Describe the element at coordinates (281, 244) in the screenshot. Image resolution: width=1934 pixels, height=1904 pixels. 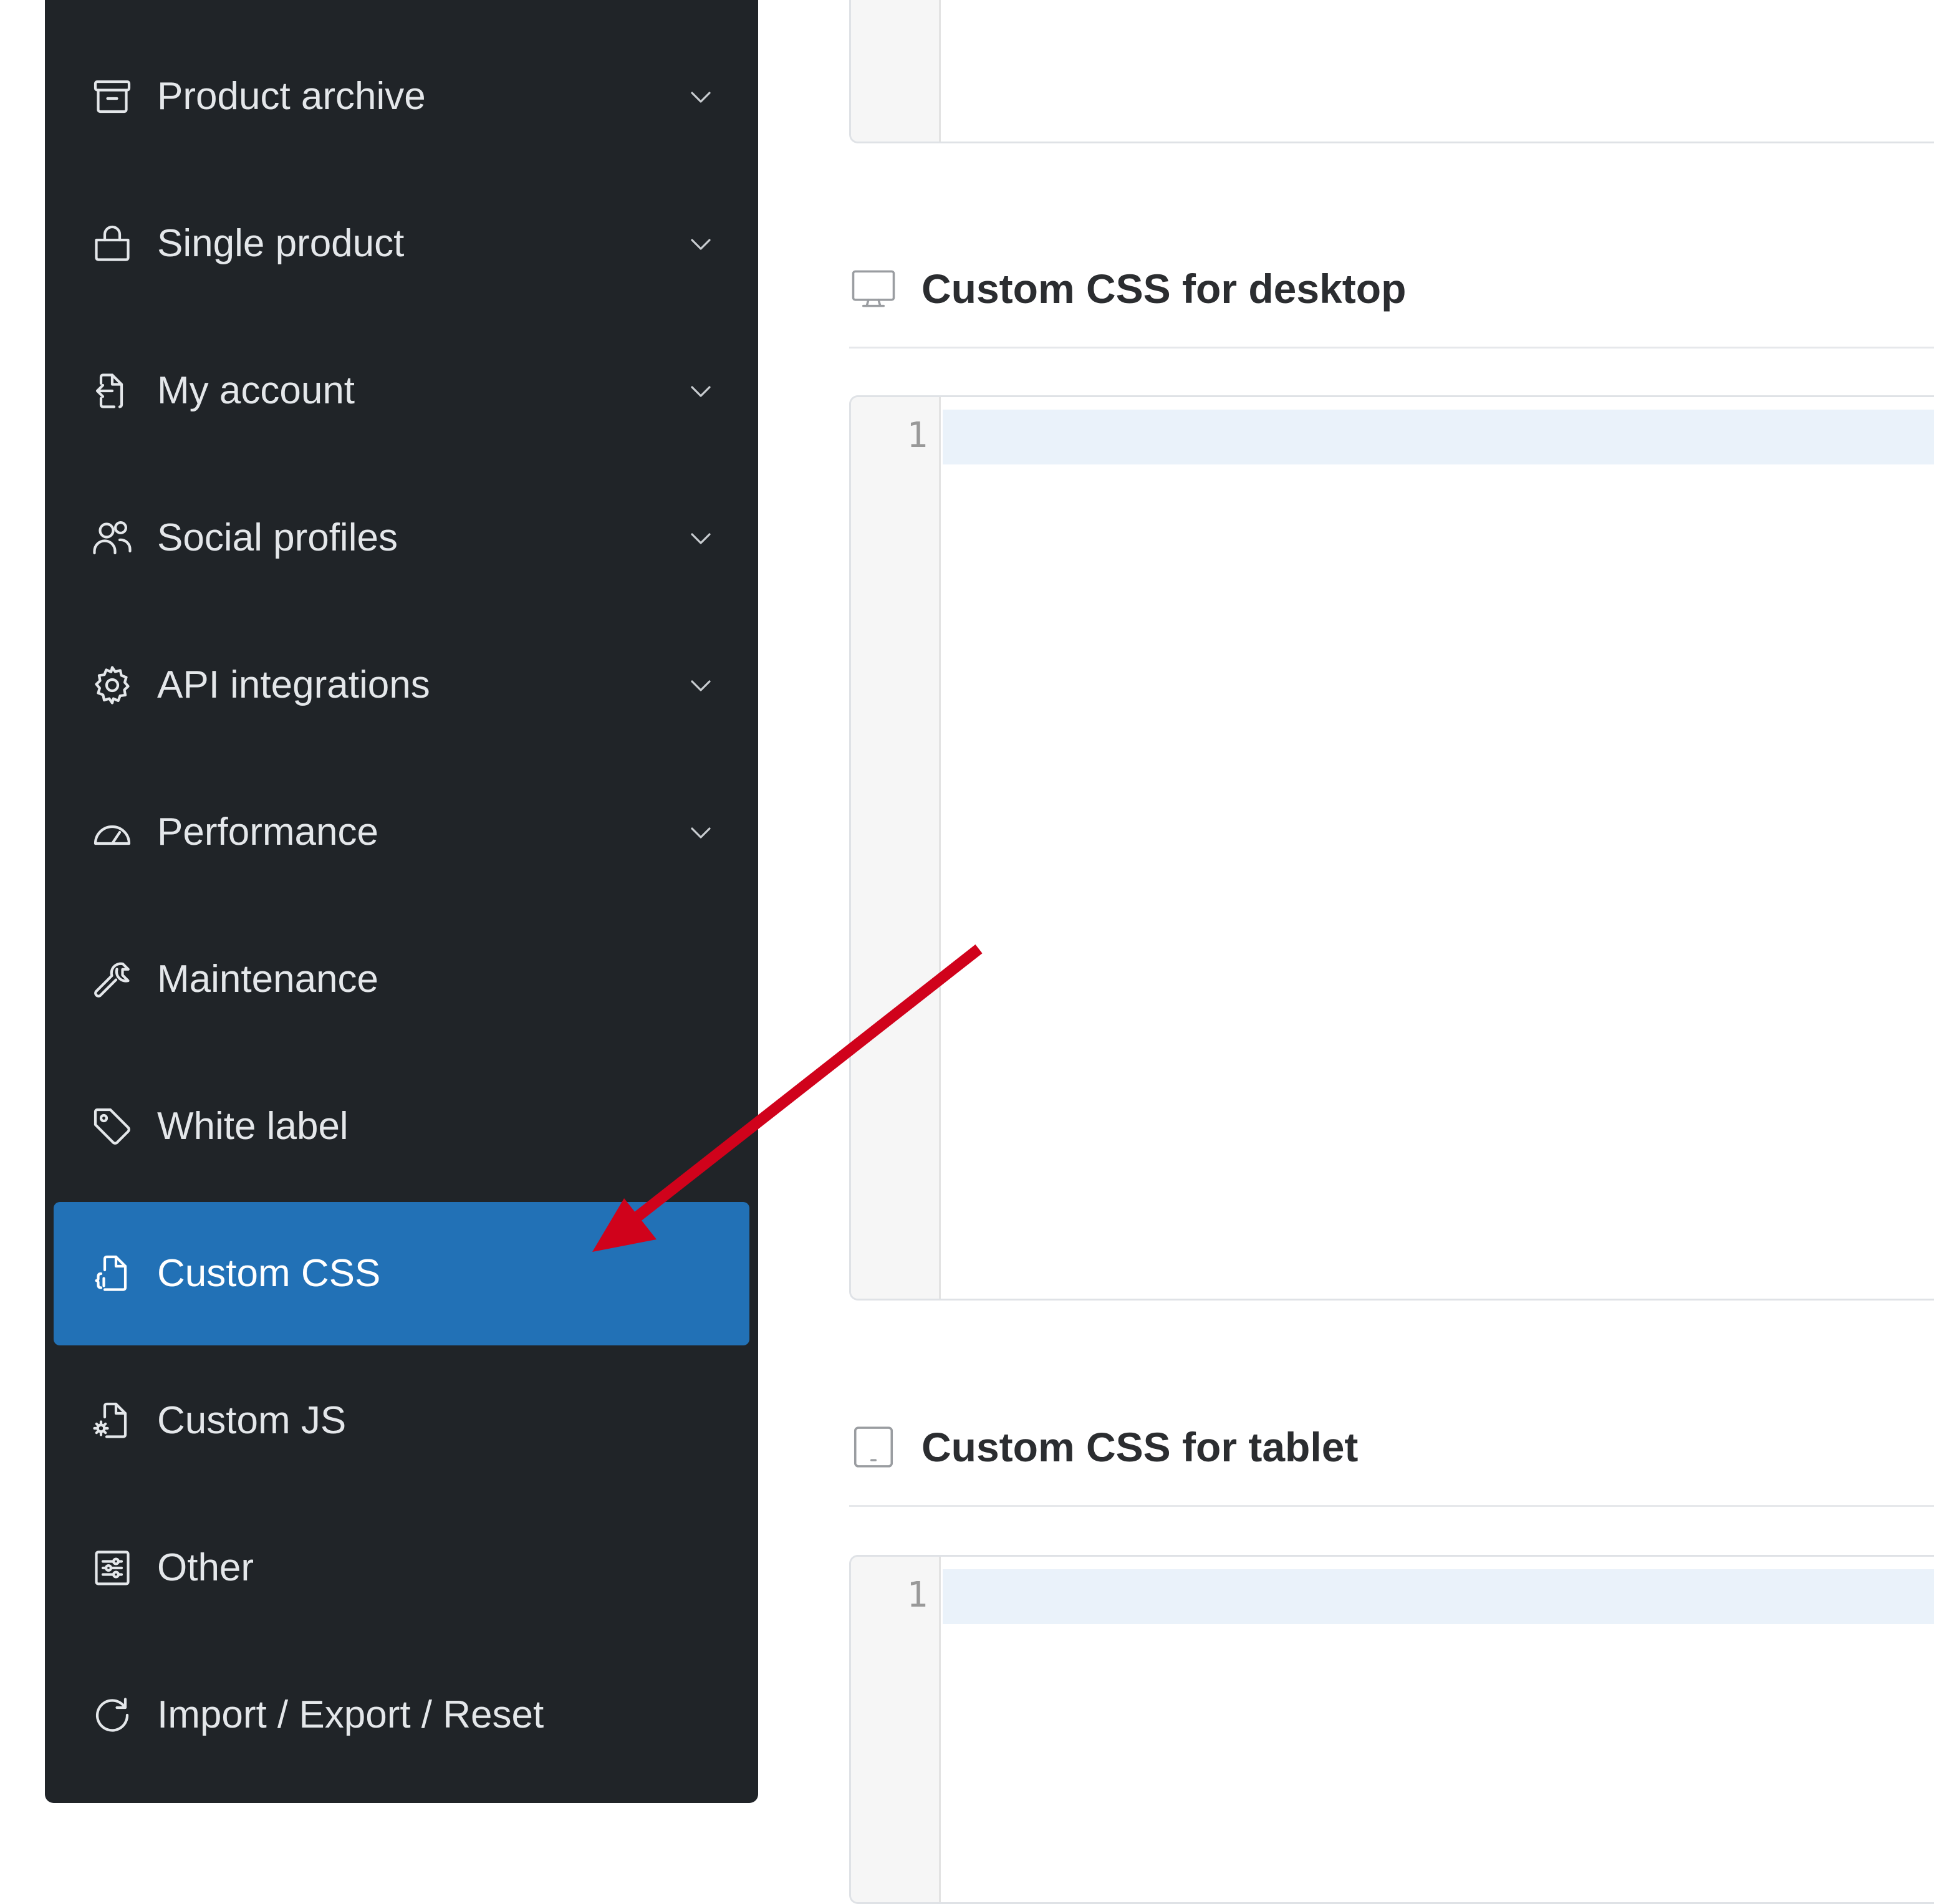
I see `sidebar-item-label: Single product` at that location.